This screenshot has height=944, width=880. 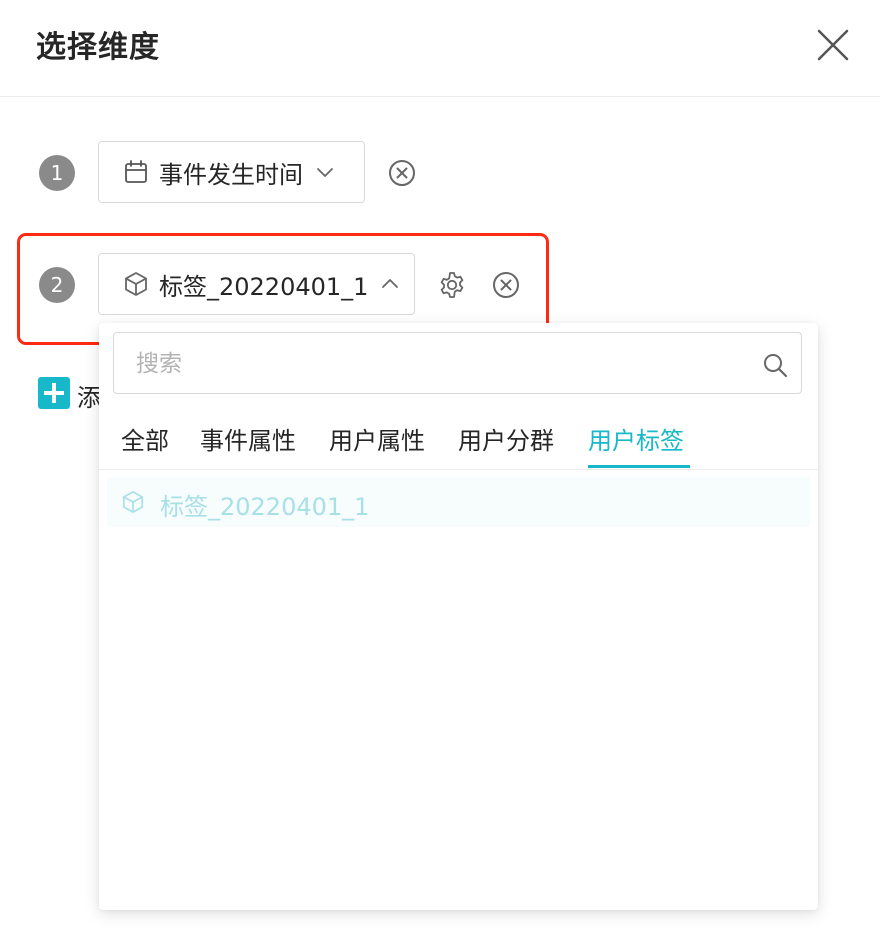 What do you see at coordinates (639, 466) in the screenshot?
I see `active-tab-indicator` at bounding box center [639, 466].